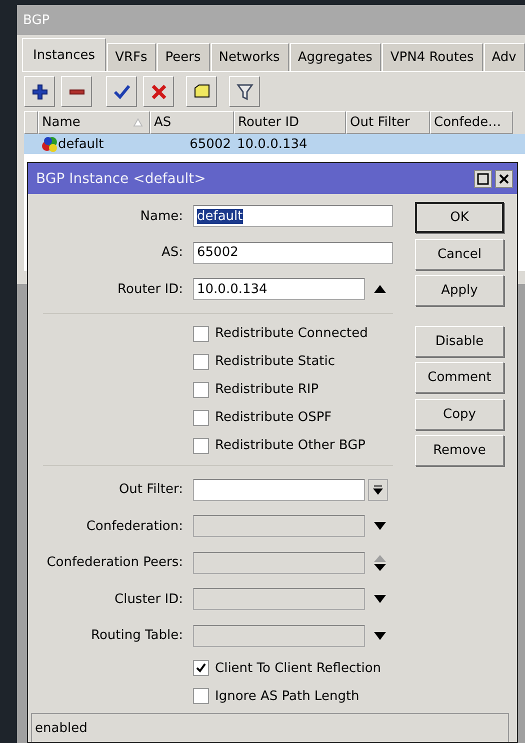  Describe the element at coordinates (459, 414) in the screenshot. I see `dialog-button: Copy` at that location.